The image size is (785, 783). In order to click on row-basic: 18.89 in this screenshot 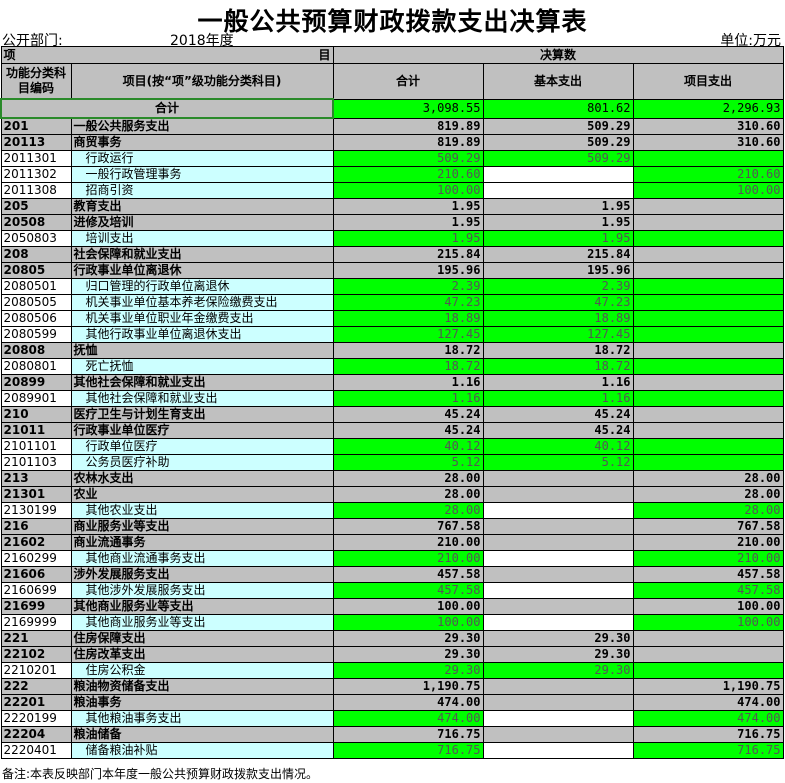, I will do `click(558, 318)`.